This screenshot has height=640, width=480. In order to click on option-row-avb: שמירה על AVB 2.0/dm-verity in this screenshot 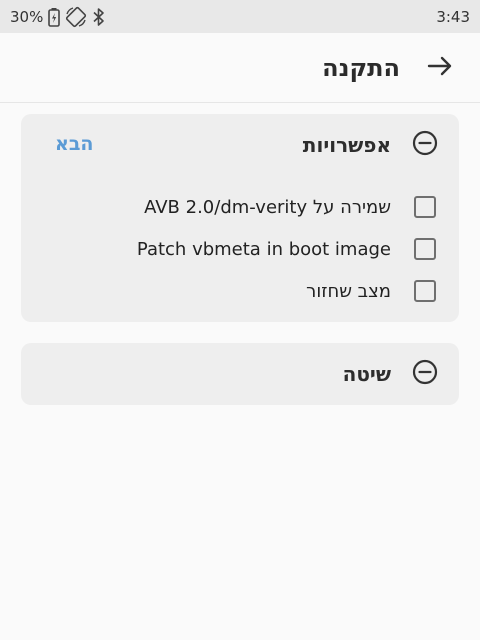, I will do `click(240, 207)`.